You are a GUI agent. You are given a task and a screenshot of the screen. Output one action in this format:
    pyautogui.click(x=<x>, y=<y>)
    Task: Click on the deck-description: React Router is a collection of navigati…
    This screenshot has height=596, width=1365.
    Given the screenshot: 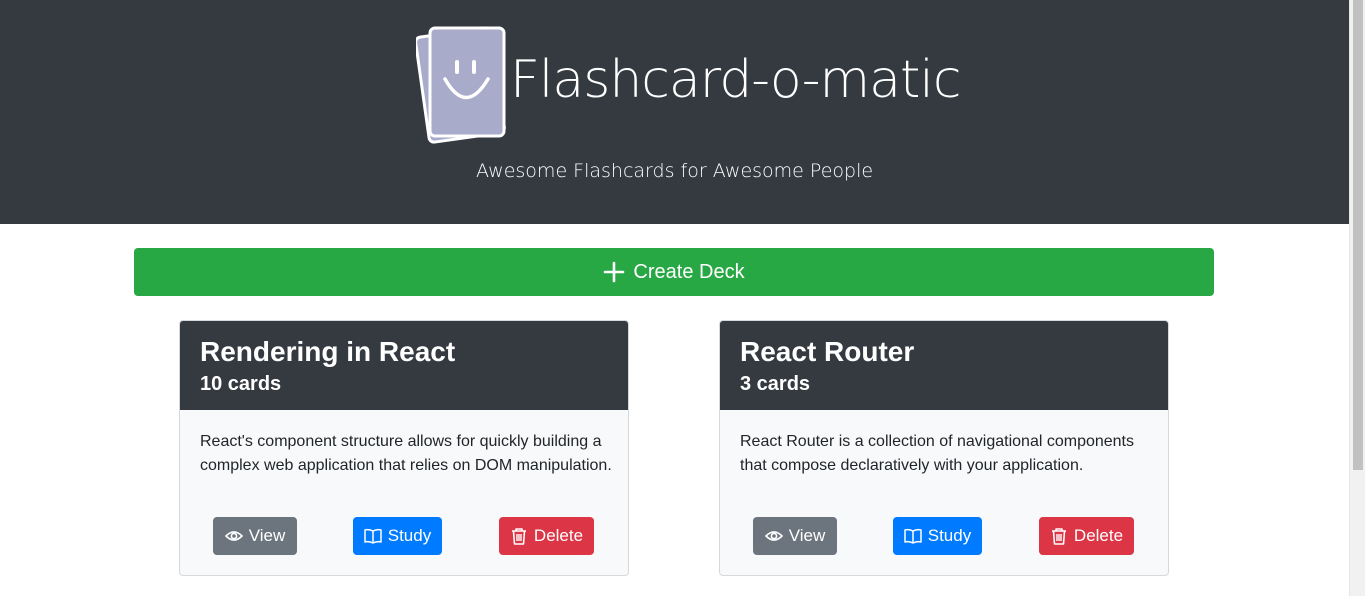 What is the action you would take?
    pyautogui.click(x=937, y=453)
    